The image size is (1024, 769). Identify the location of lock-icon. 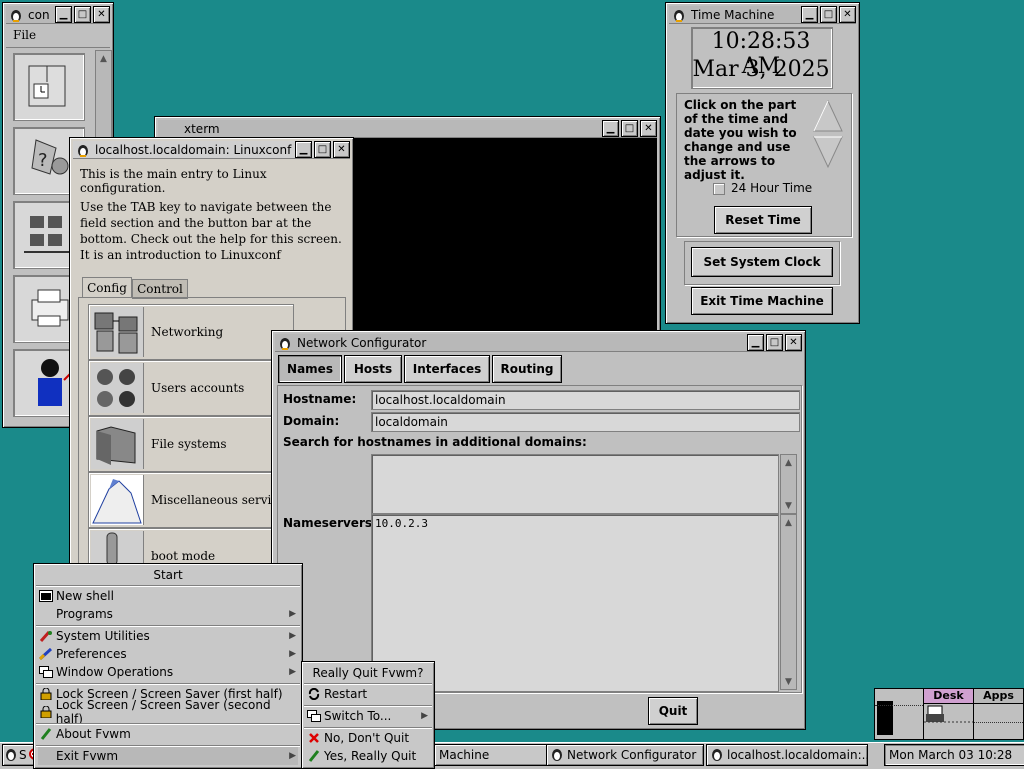
(46, 694).